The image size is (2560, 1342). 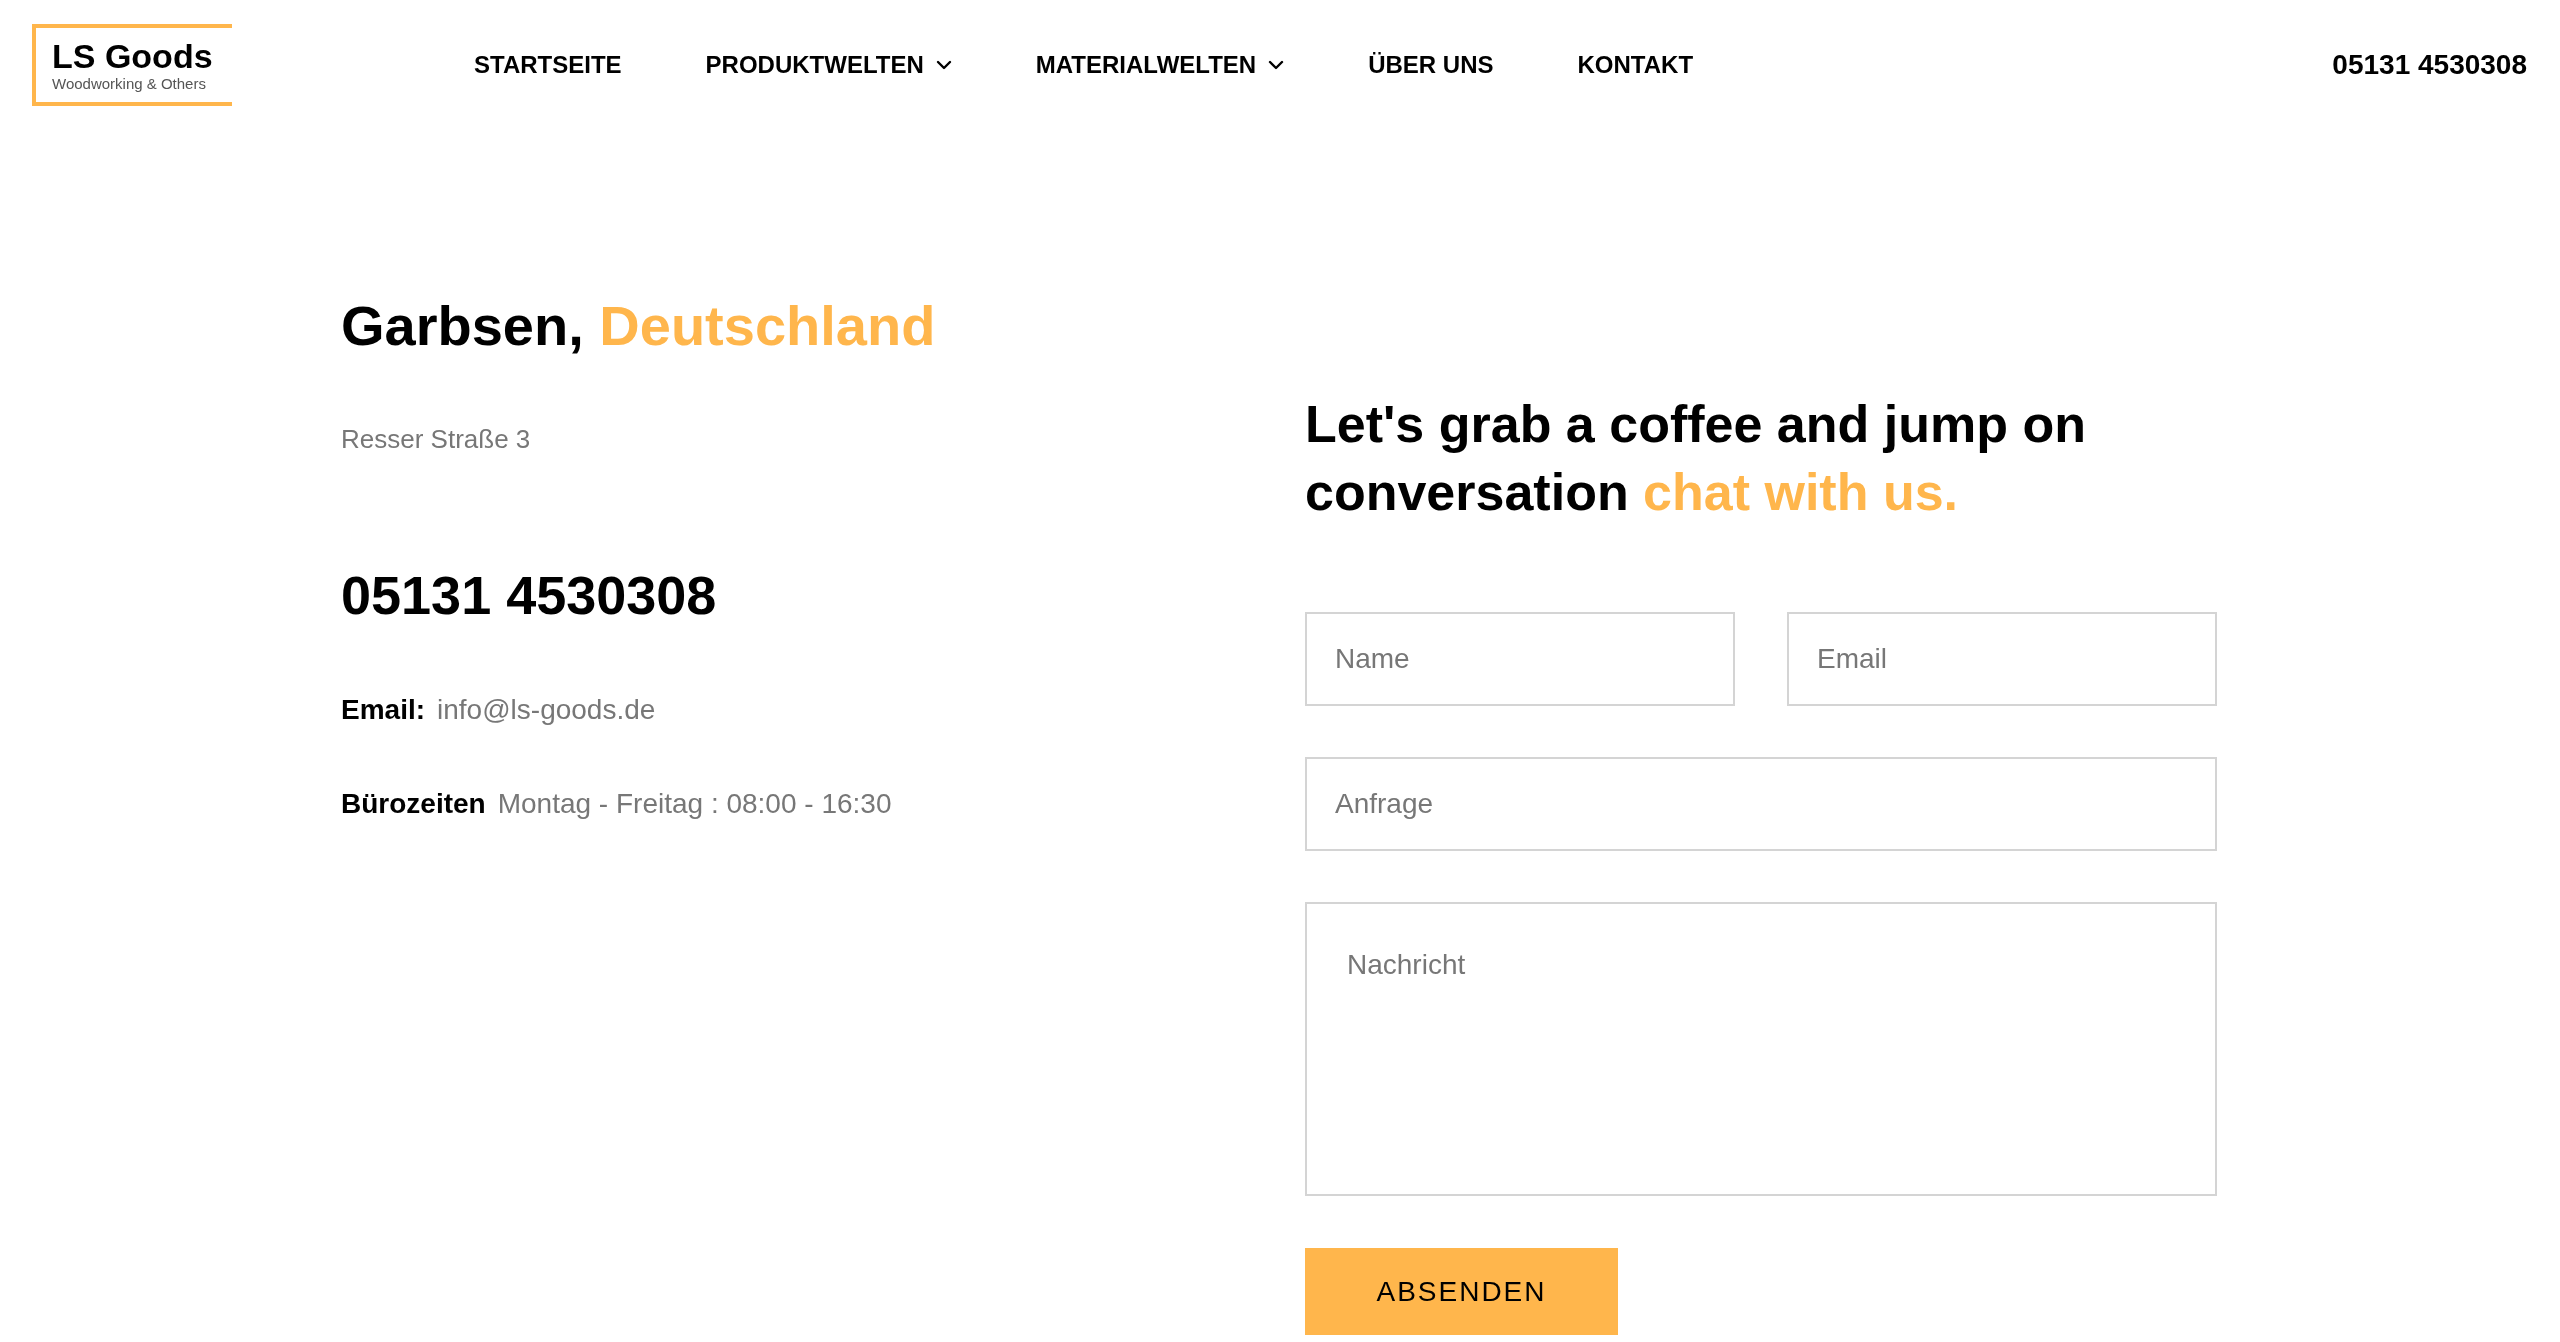 What do you see at coordinates (1761, 804) in the screenshot?
I see `input-field: Anfrage` at bounding box center [1761, 804].